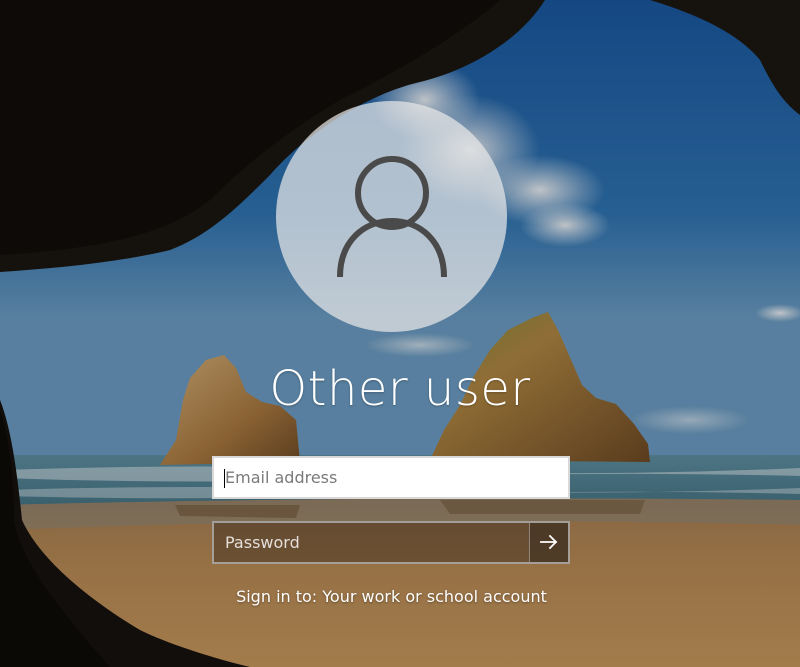  Describe the element at coordinates (400, 389) in the screenshot. I see `username-label: Other user` at that location.